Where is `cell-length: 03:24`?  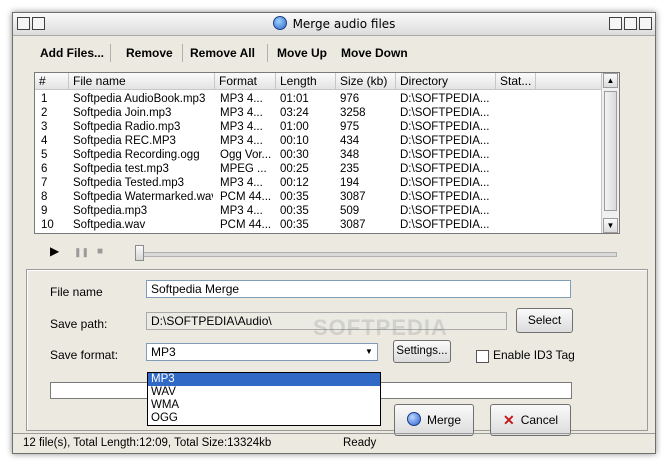 cell-length: 03:24 is located at coordinates (294, 113).